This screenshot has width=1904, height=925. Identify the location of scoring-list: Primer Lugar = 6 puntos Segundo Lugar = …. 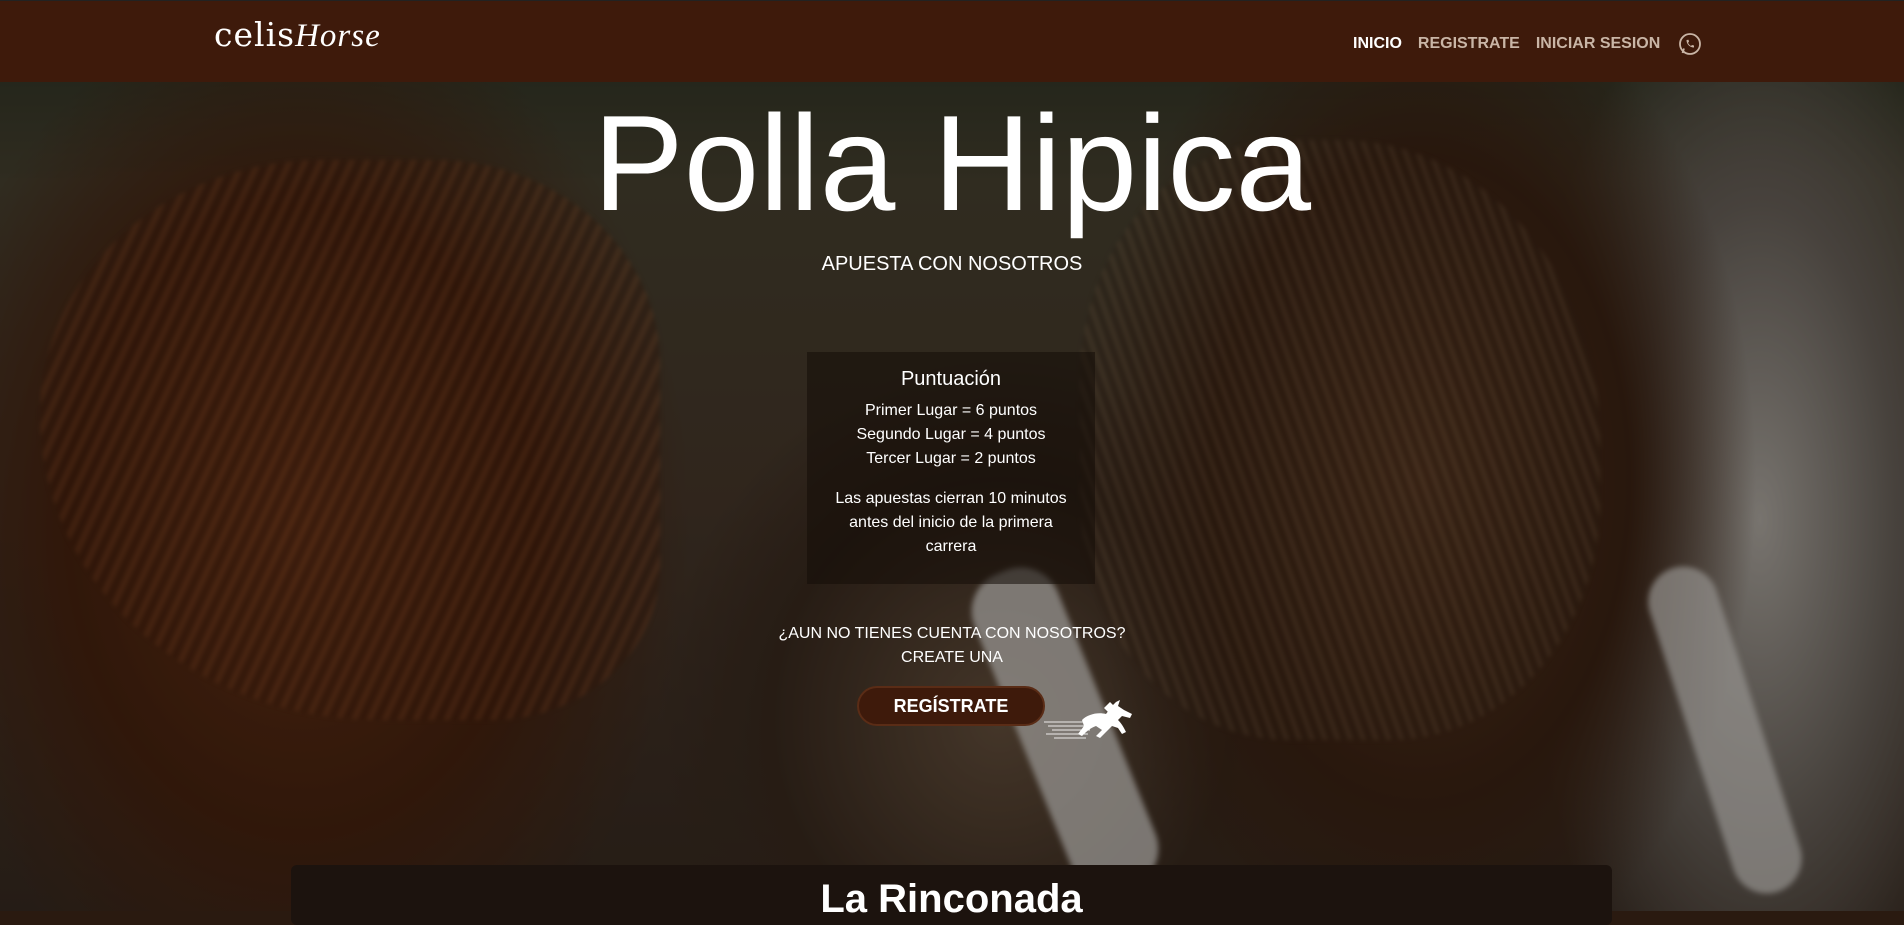
(951, 435).